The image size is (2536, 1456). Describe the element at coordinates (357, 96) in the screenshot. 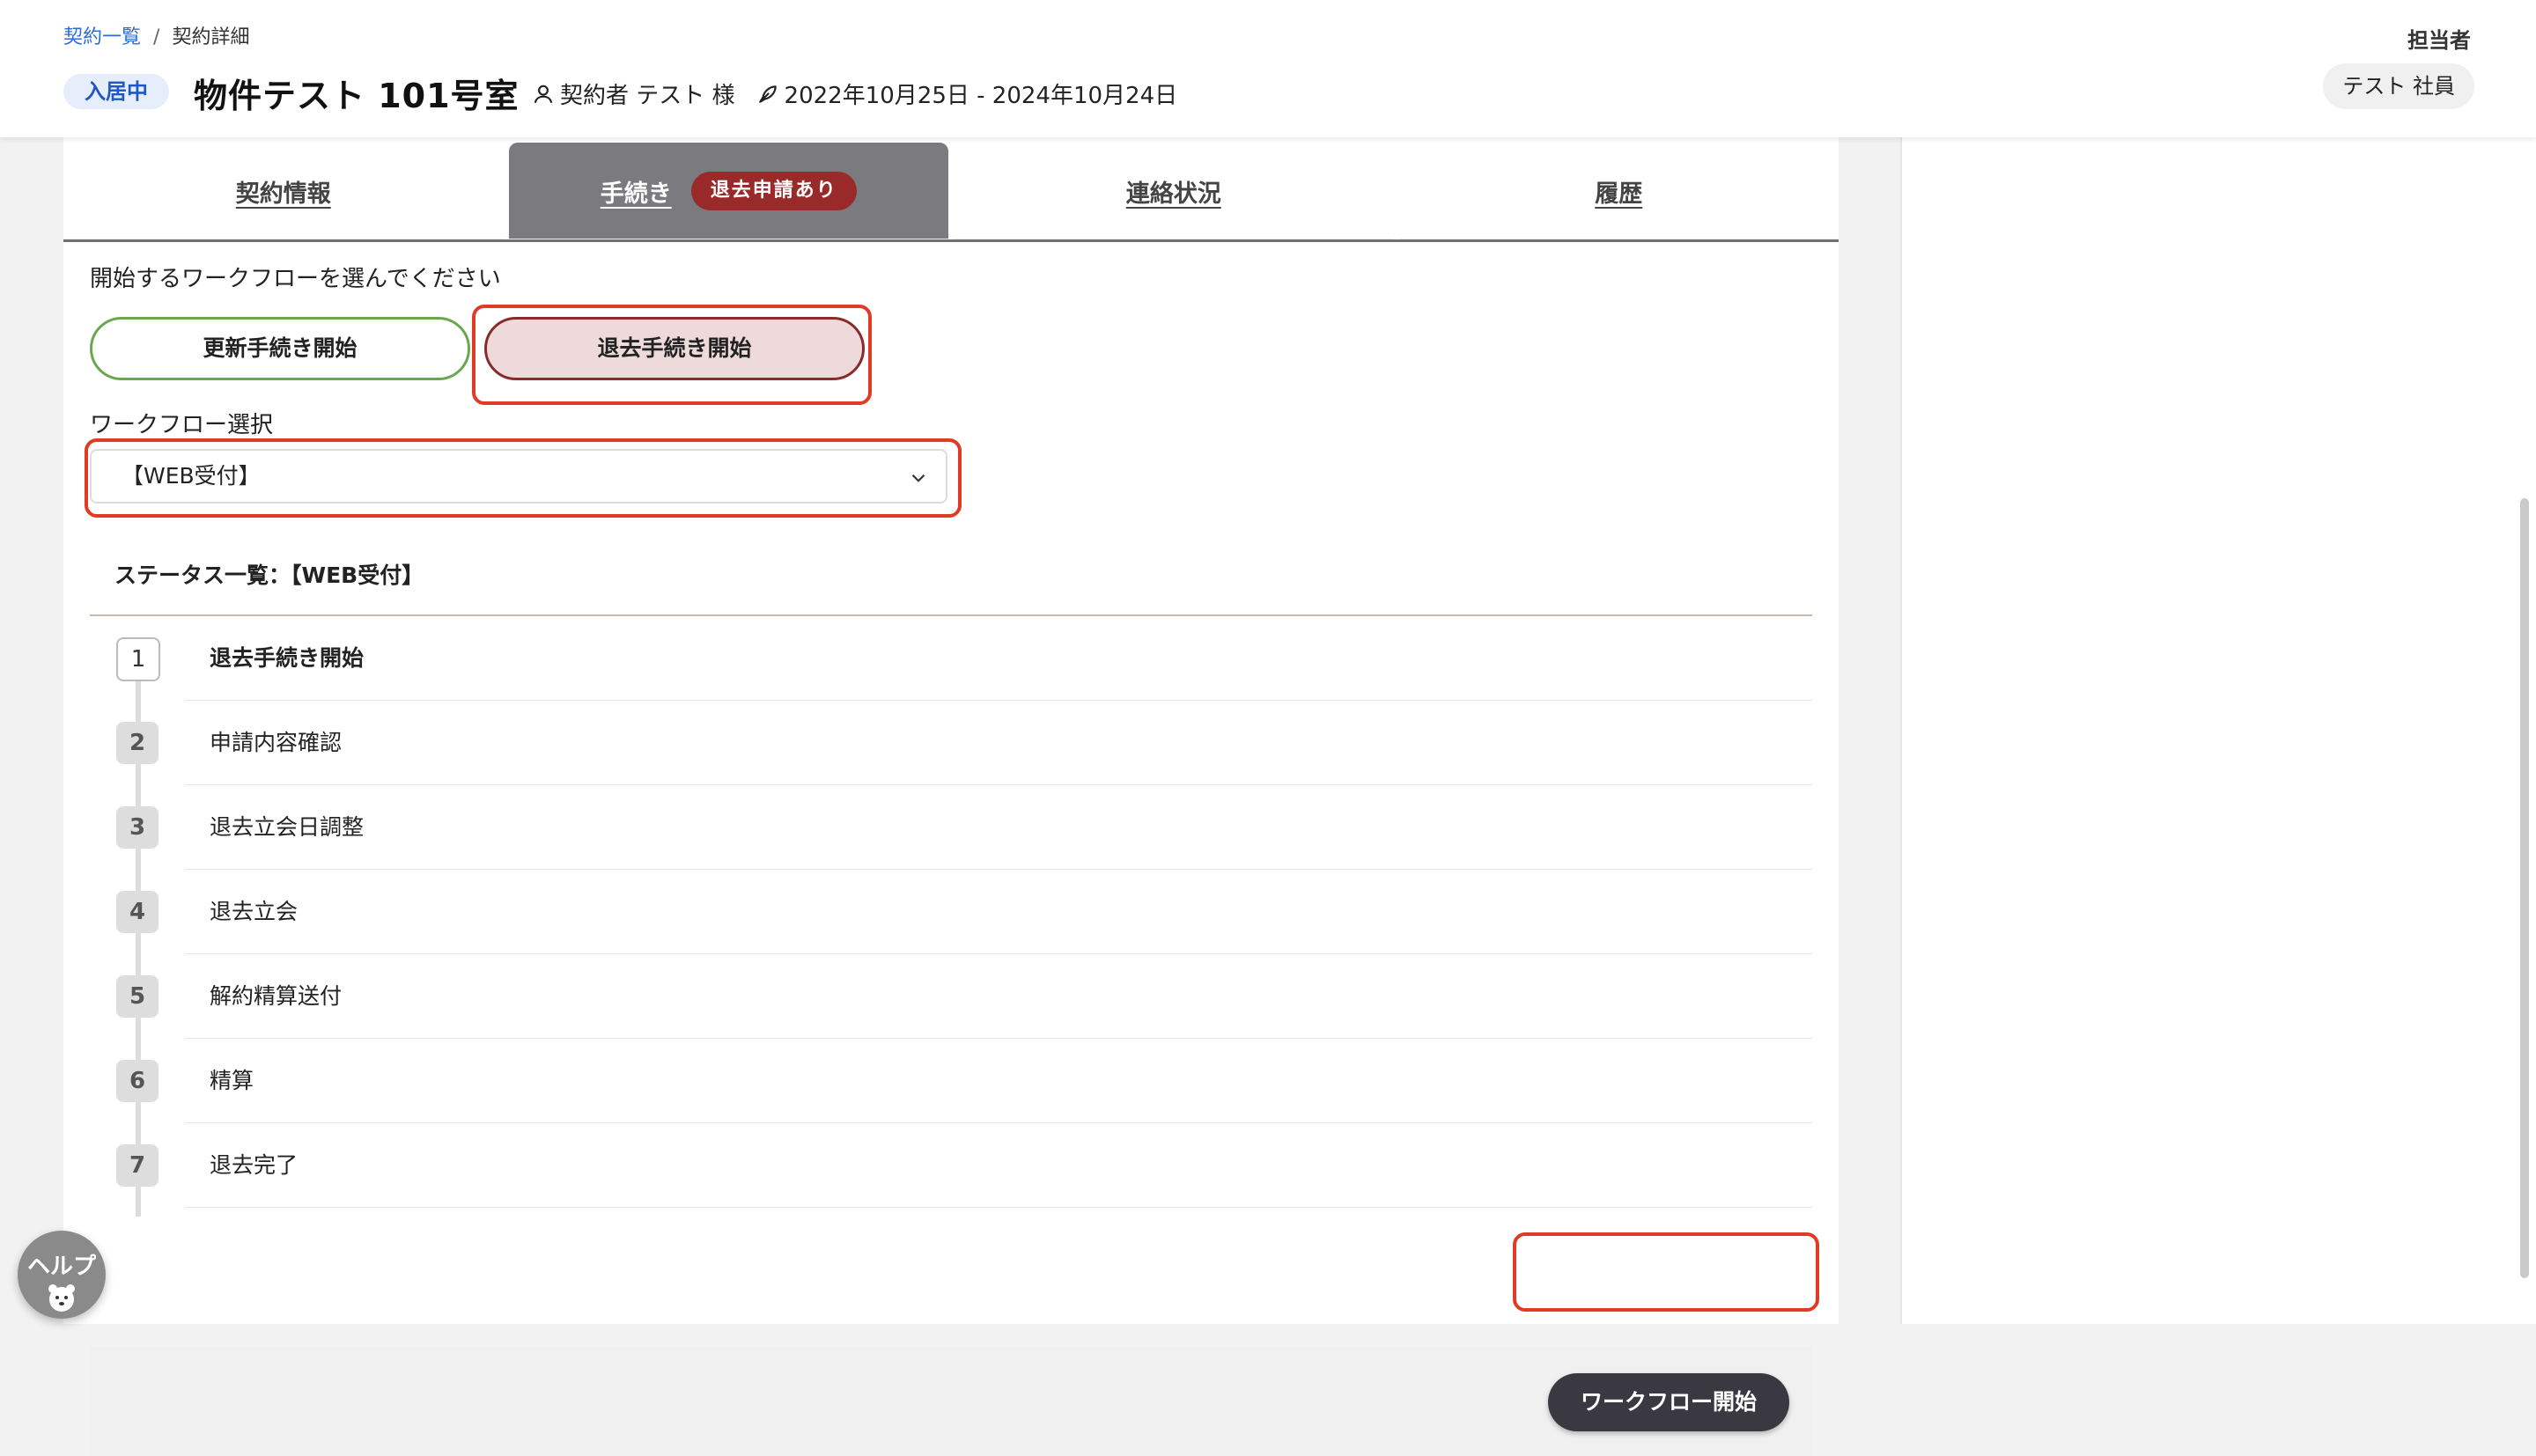

I see `page-title: 物件テスト 101号室` at that location.